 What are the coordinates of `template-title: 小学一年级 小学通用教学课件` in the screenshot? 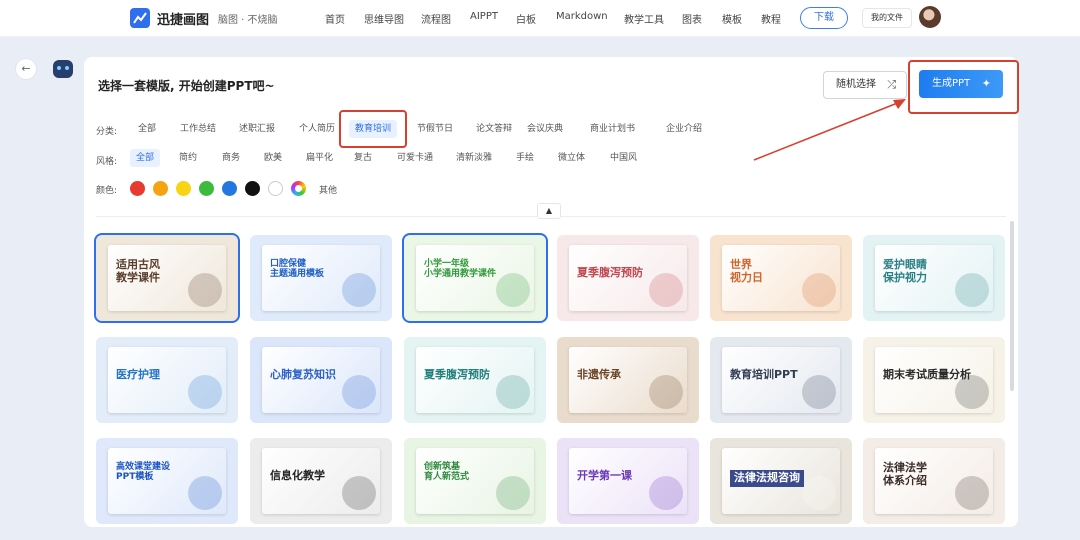 It's located at (460, 269).